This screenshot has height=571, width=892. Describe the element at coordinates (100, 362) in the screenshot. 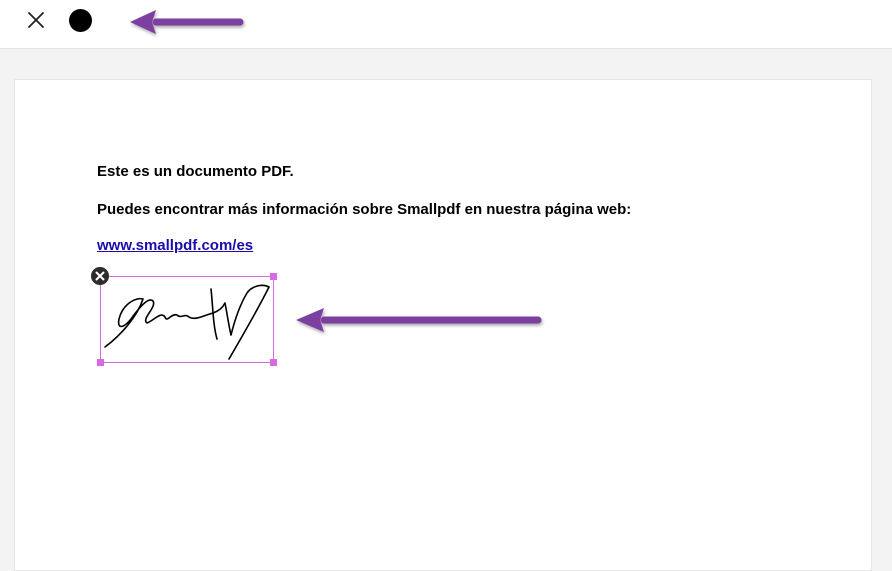

I see `resize-handle-bottom-left` at that location.